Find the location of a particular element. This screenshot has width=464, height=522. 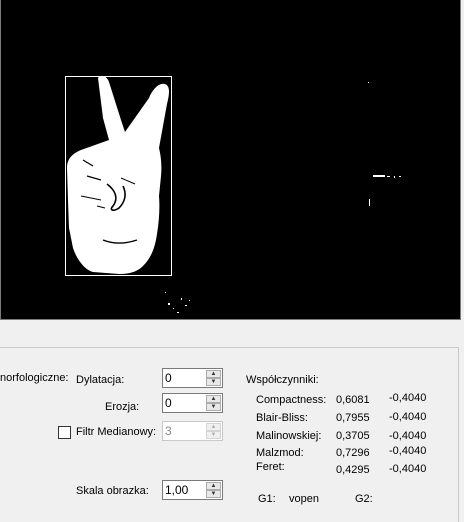

scale-label: Skala obrazka: is located at coordinates (112, 491).